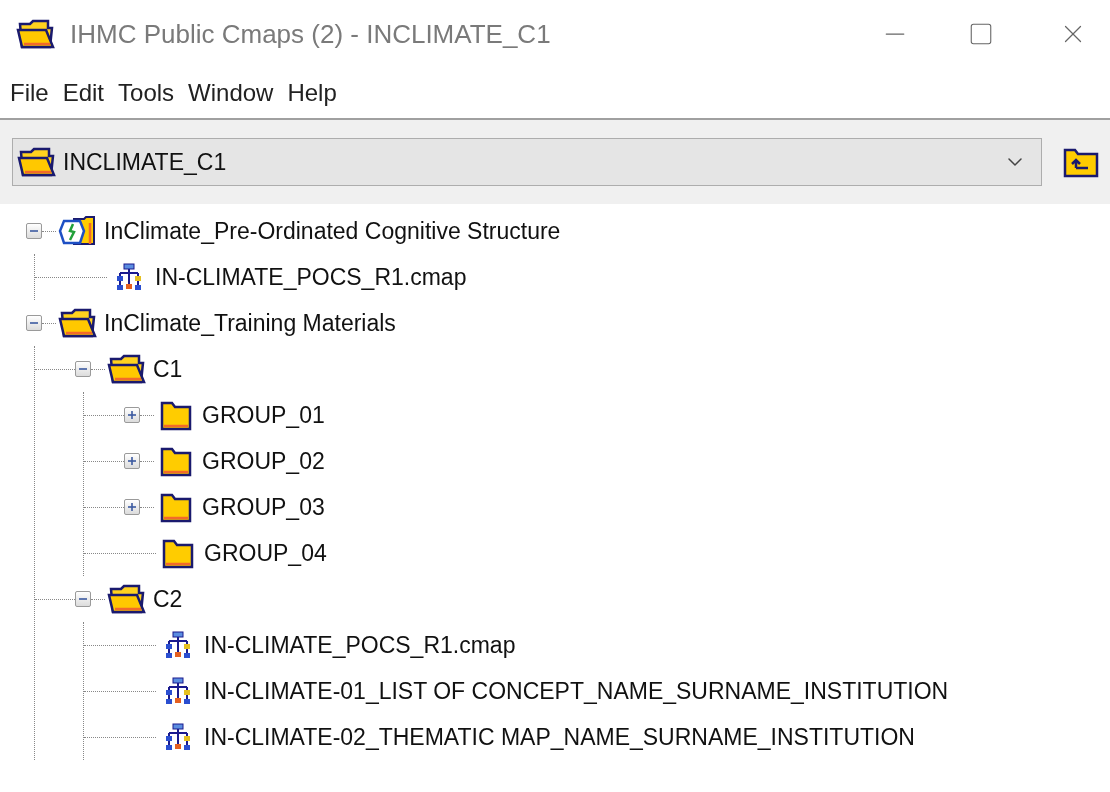 This screenshot has width=1110, height=792. Describe the element at coordinates (263, 507) in the screenshot. I see `tree-item-label: GROUP_03` at that location.